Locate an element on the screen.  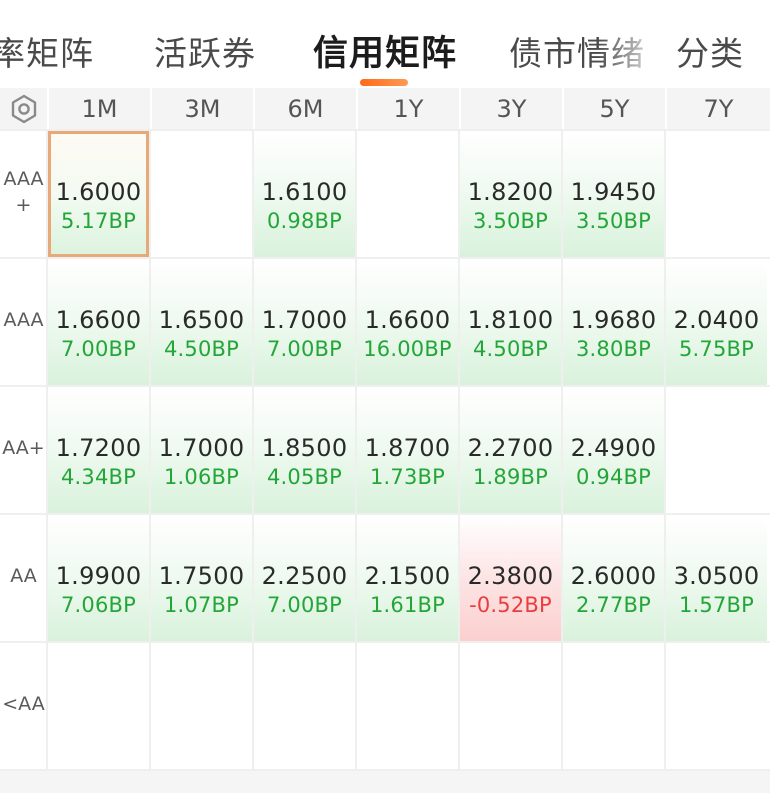
tab-credit-matrix: 信用矩阵 is located at coordinates (385, 54).